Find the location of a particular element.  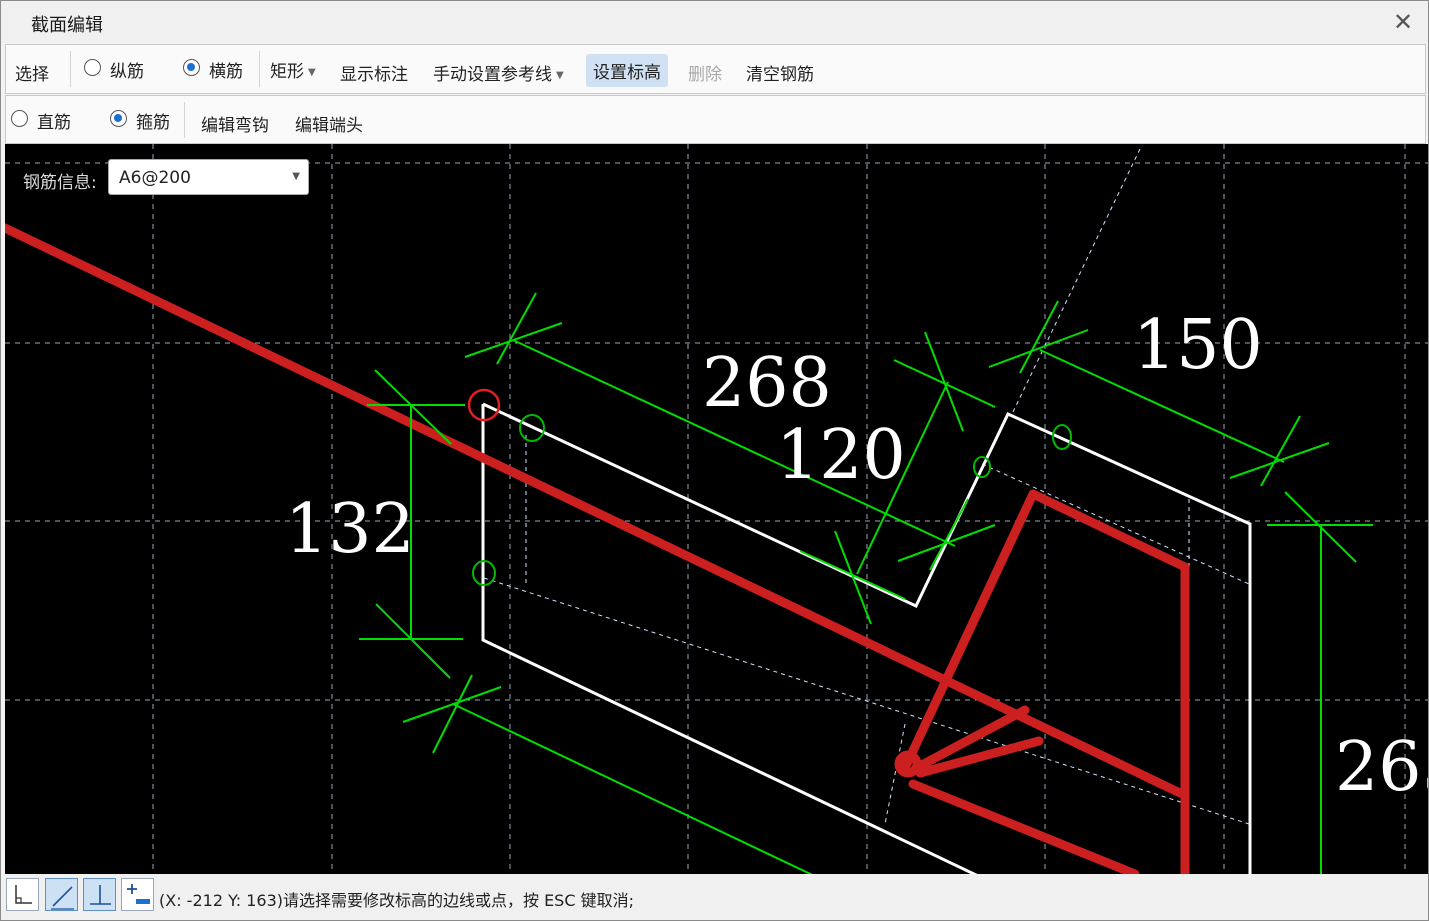

orthogonal-icon is located at coordinates (22, 894).